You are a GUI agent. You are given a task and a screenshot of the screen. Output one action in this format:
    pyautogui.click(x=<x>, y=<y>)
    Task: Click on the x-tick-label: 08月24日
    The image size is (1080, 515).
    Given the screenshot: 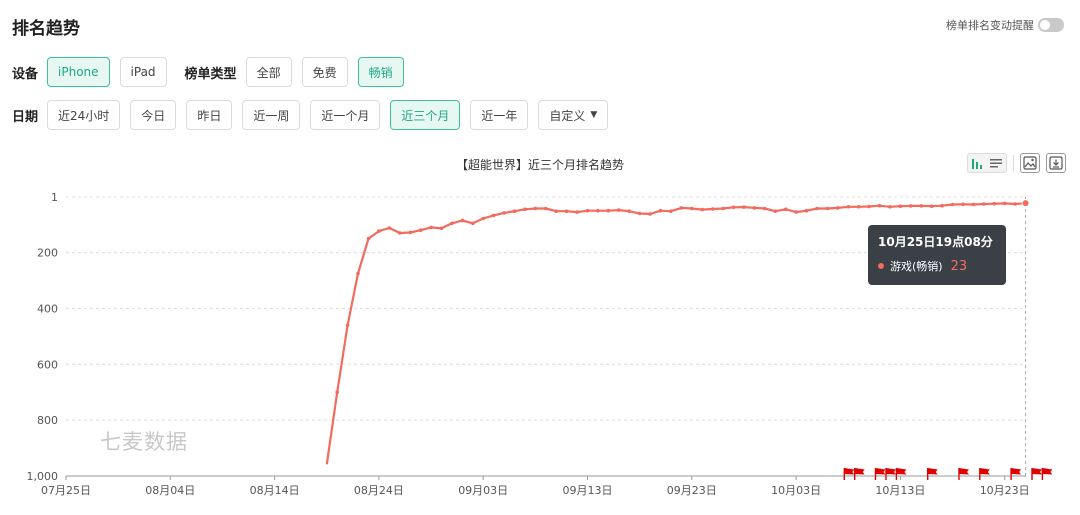 What is the action you would take?
    pyautogui.click(x=379, y=490)
    